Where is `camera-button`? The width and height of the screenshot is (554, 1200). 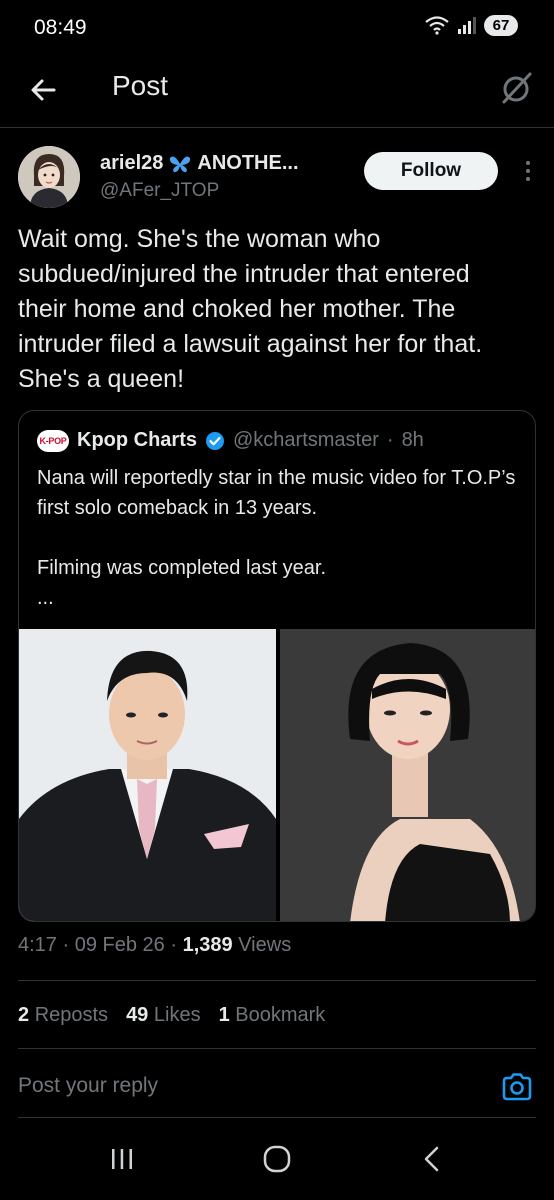
camera-button is located at coordinates (517, 1087).